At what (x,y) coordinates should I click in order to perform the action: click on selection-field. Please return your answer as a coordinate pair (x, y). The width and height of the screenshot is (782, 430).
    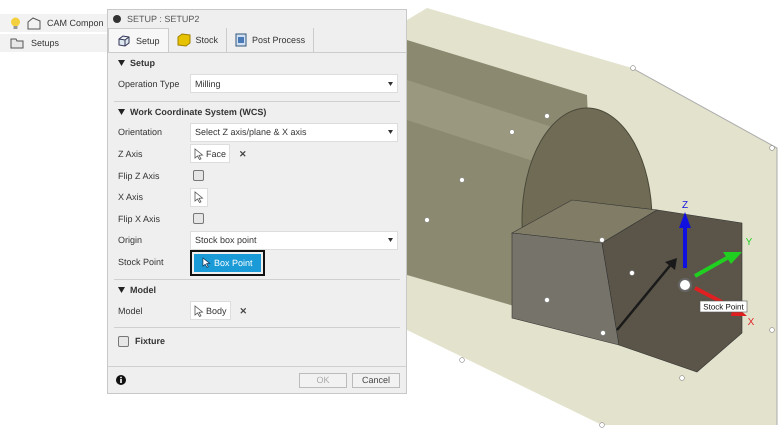
    Looking at the image, I should click on (199, 197).